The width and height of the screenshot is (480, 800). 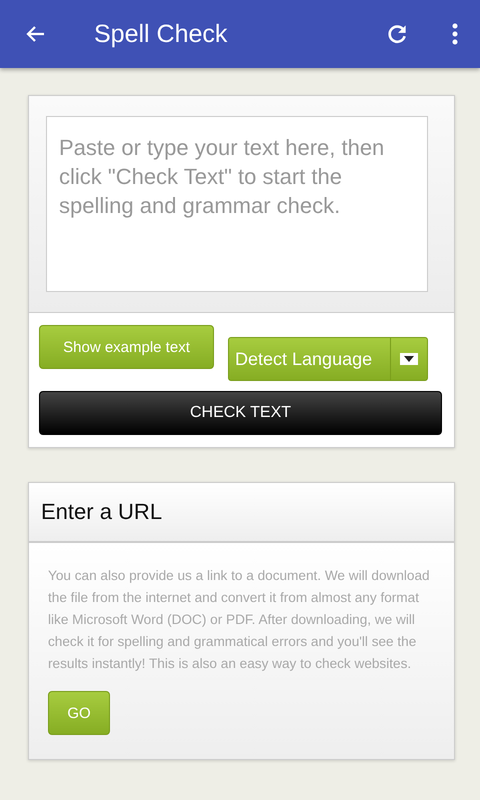 I want to click on more-icon, so click(x=455, y=34).